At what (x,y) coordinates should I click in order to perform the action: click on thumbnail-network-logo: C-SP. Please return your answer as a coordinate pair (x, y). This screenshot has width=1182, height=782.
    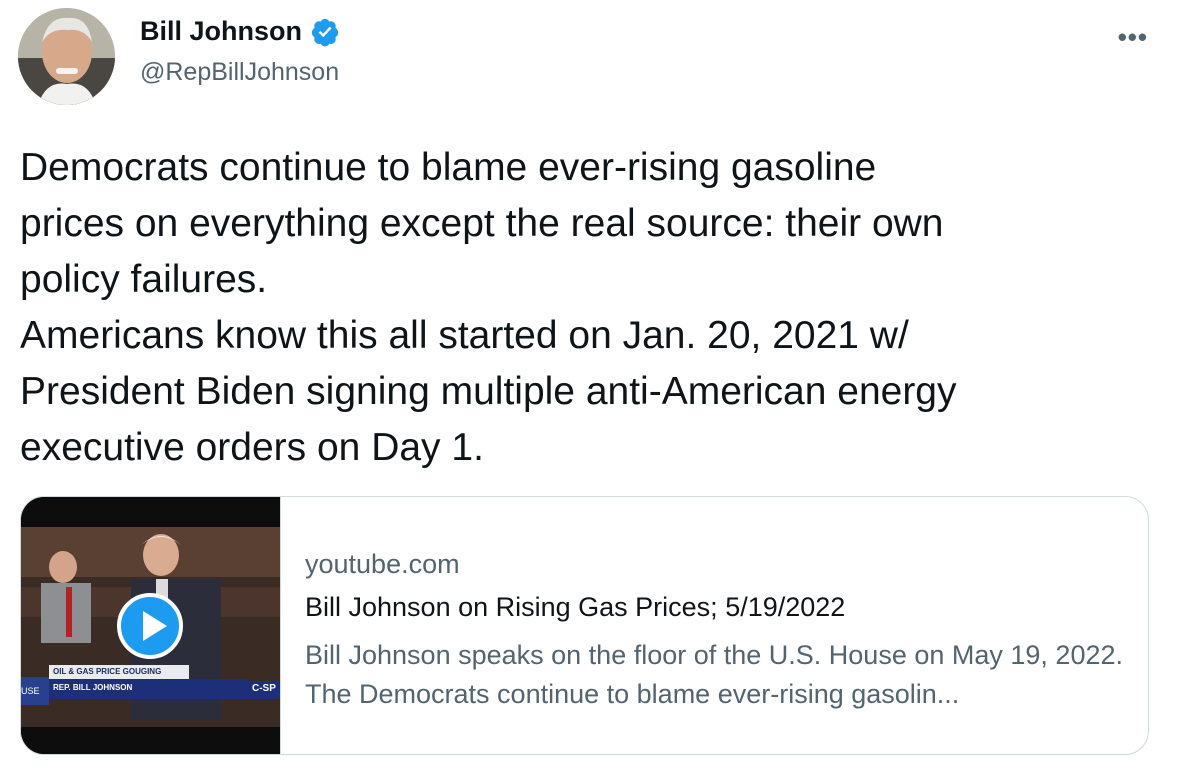
    Looking at the image, I should click on (264, 690).